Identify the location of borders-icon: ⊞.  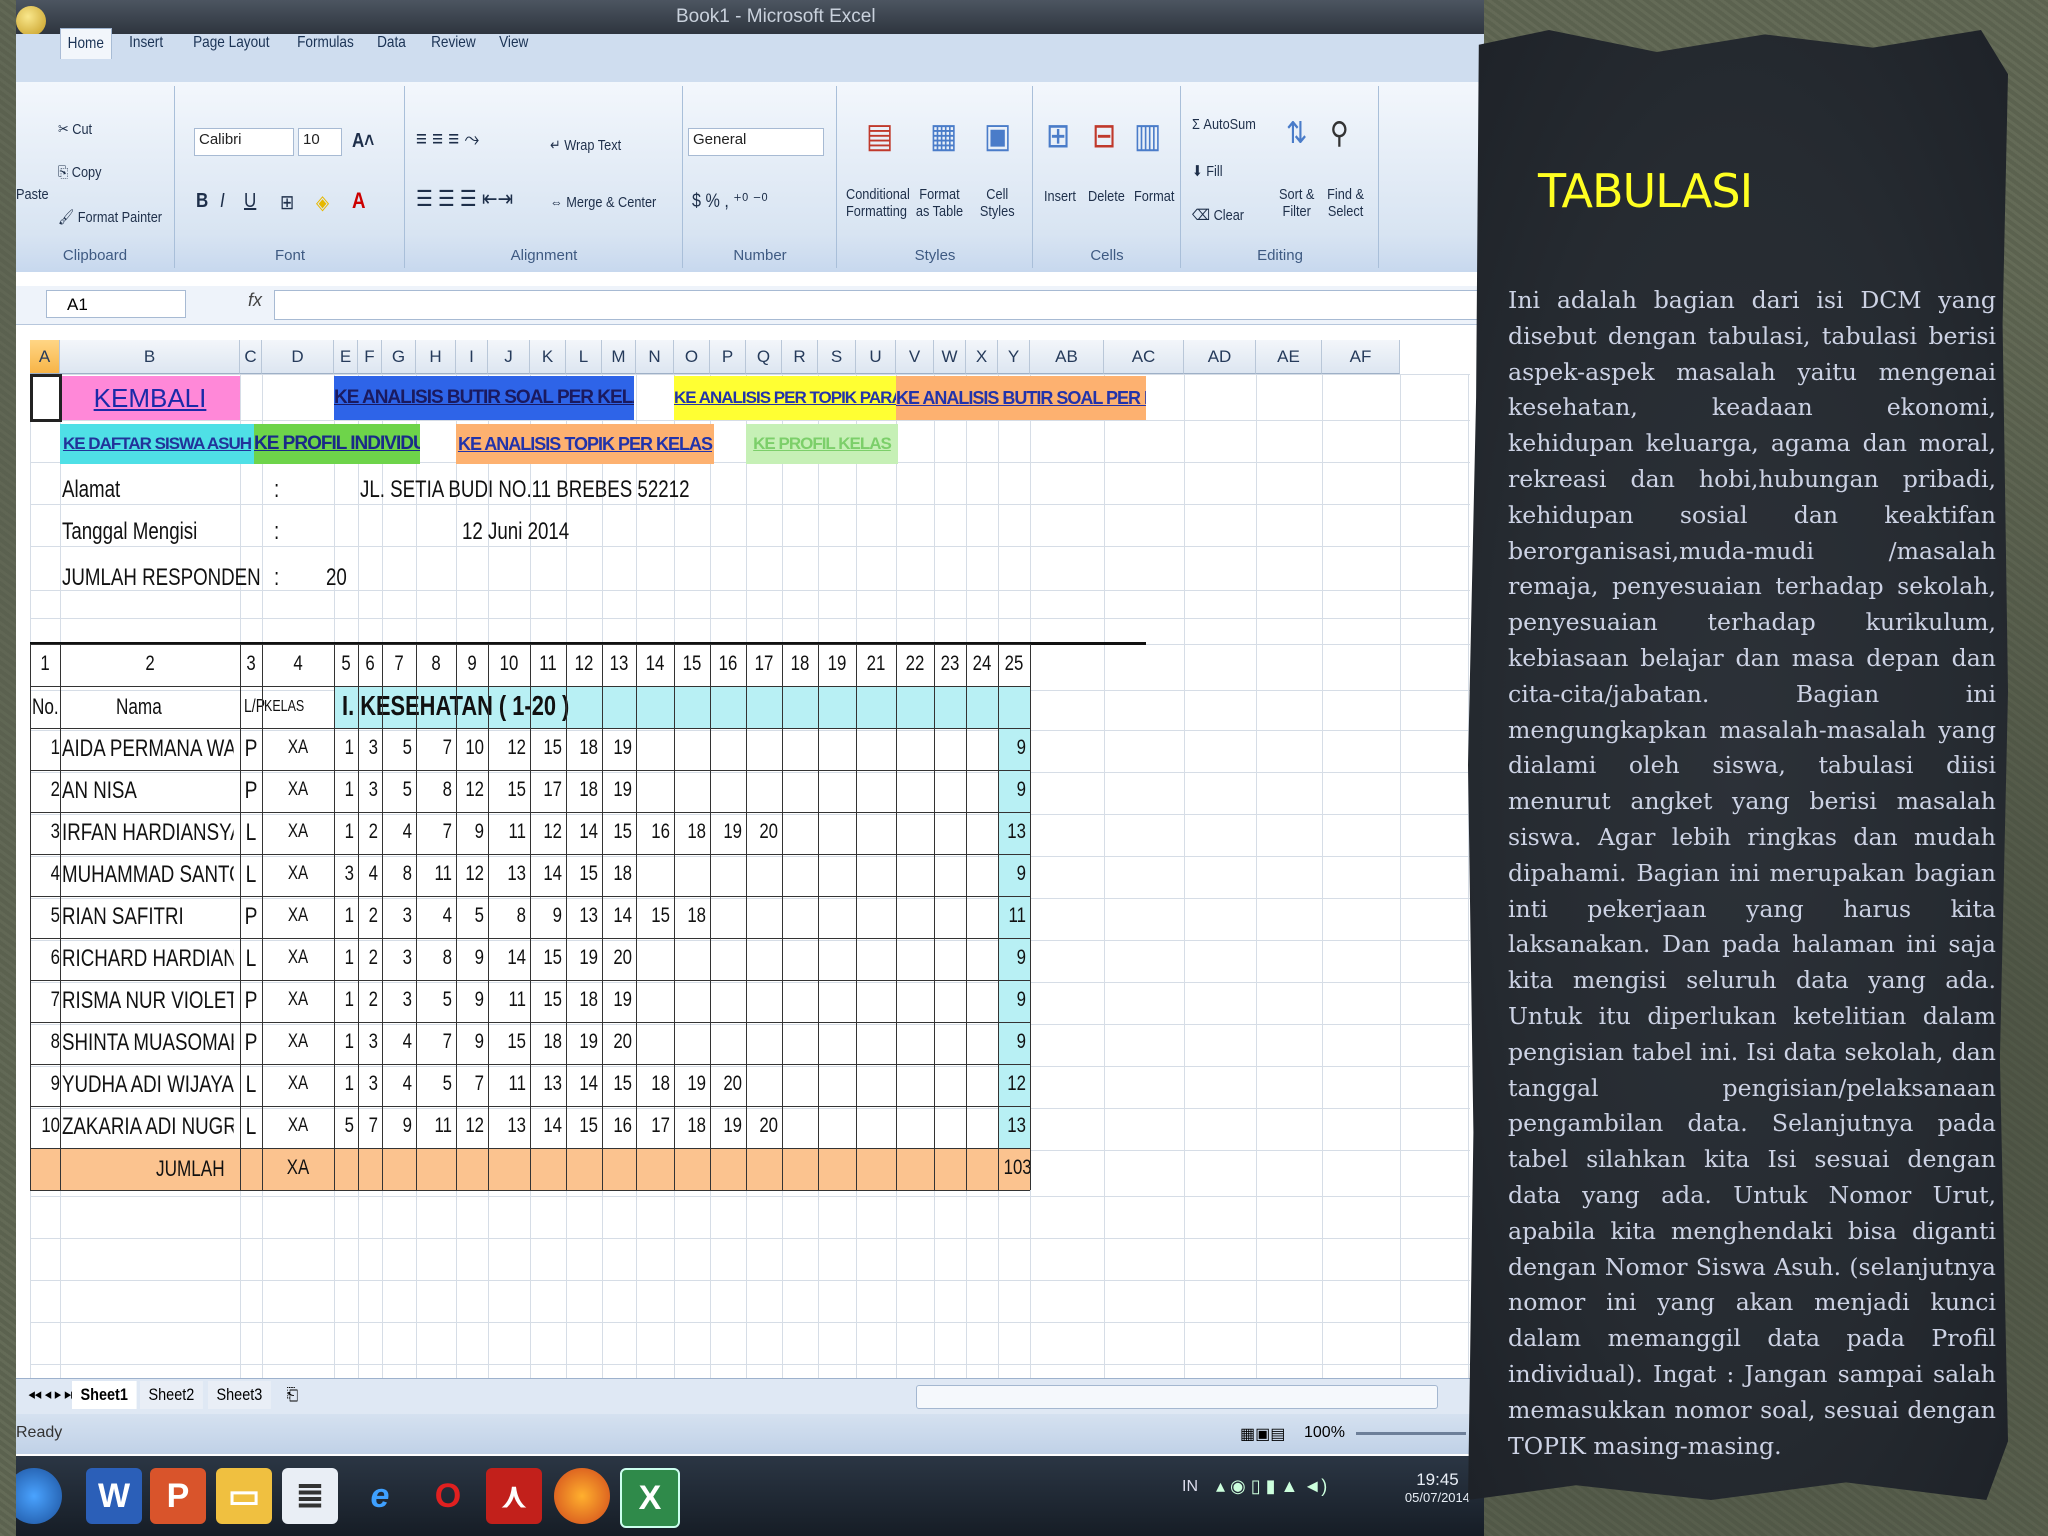
(287, 202).